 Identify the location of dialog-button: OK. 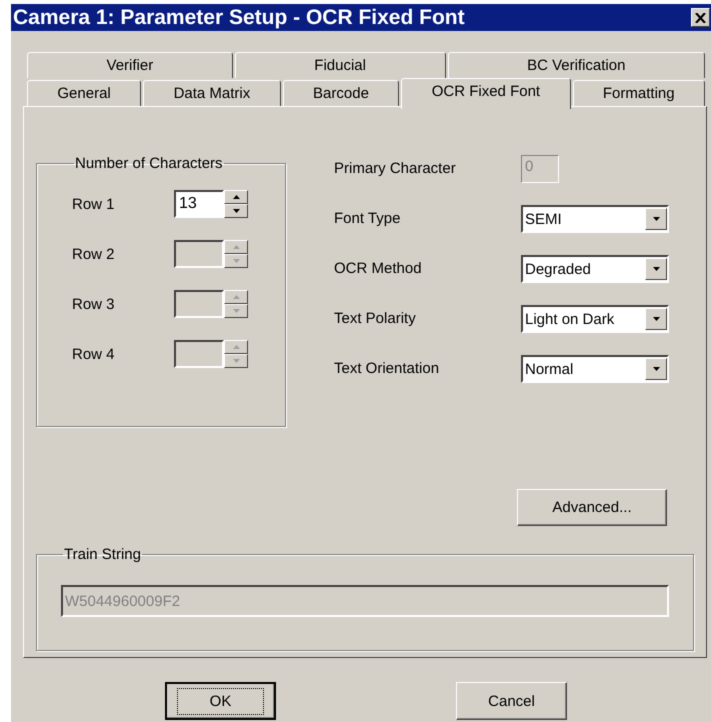
(220, 701).